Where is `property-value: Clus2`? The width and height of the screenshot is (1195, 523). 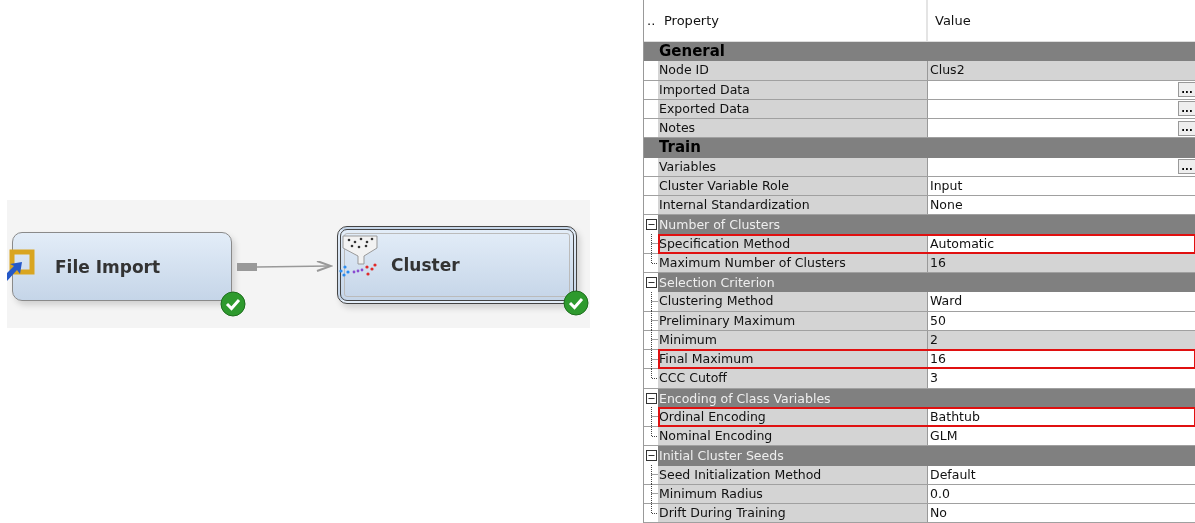
property-value: Clus2 is located at coordinates (1061, 70).